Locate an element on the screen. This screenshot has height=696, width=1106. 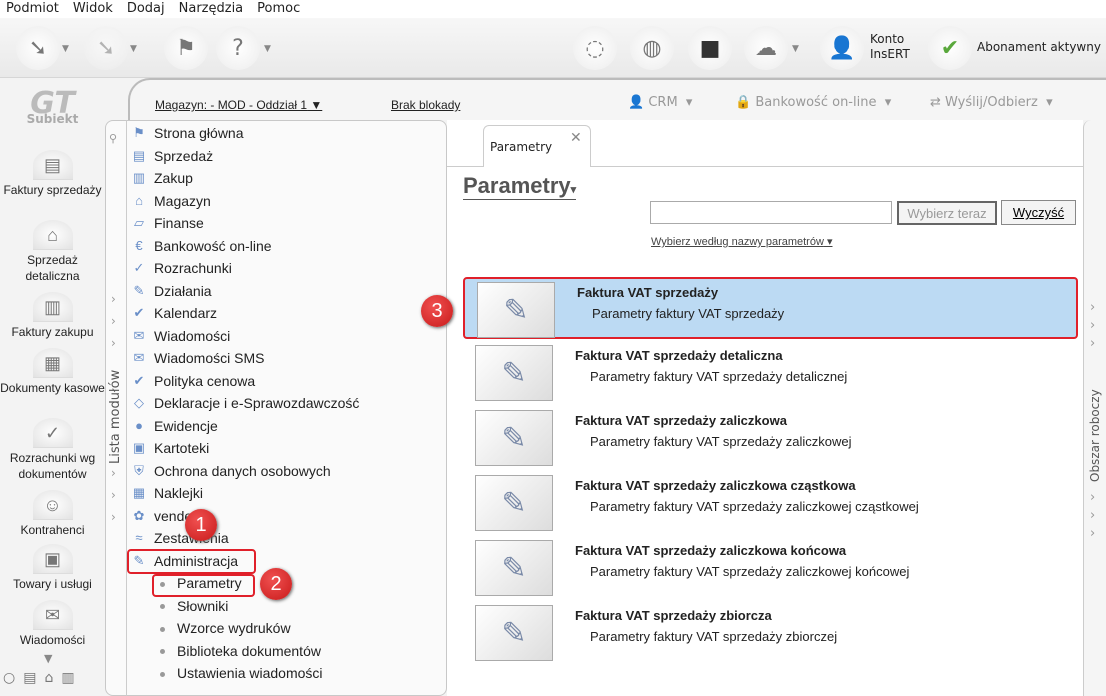
menu-narzedzia: Narzędzia is located at coordinates (211, 9).